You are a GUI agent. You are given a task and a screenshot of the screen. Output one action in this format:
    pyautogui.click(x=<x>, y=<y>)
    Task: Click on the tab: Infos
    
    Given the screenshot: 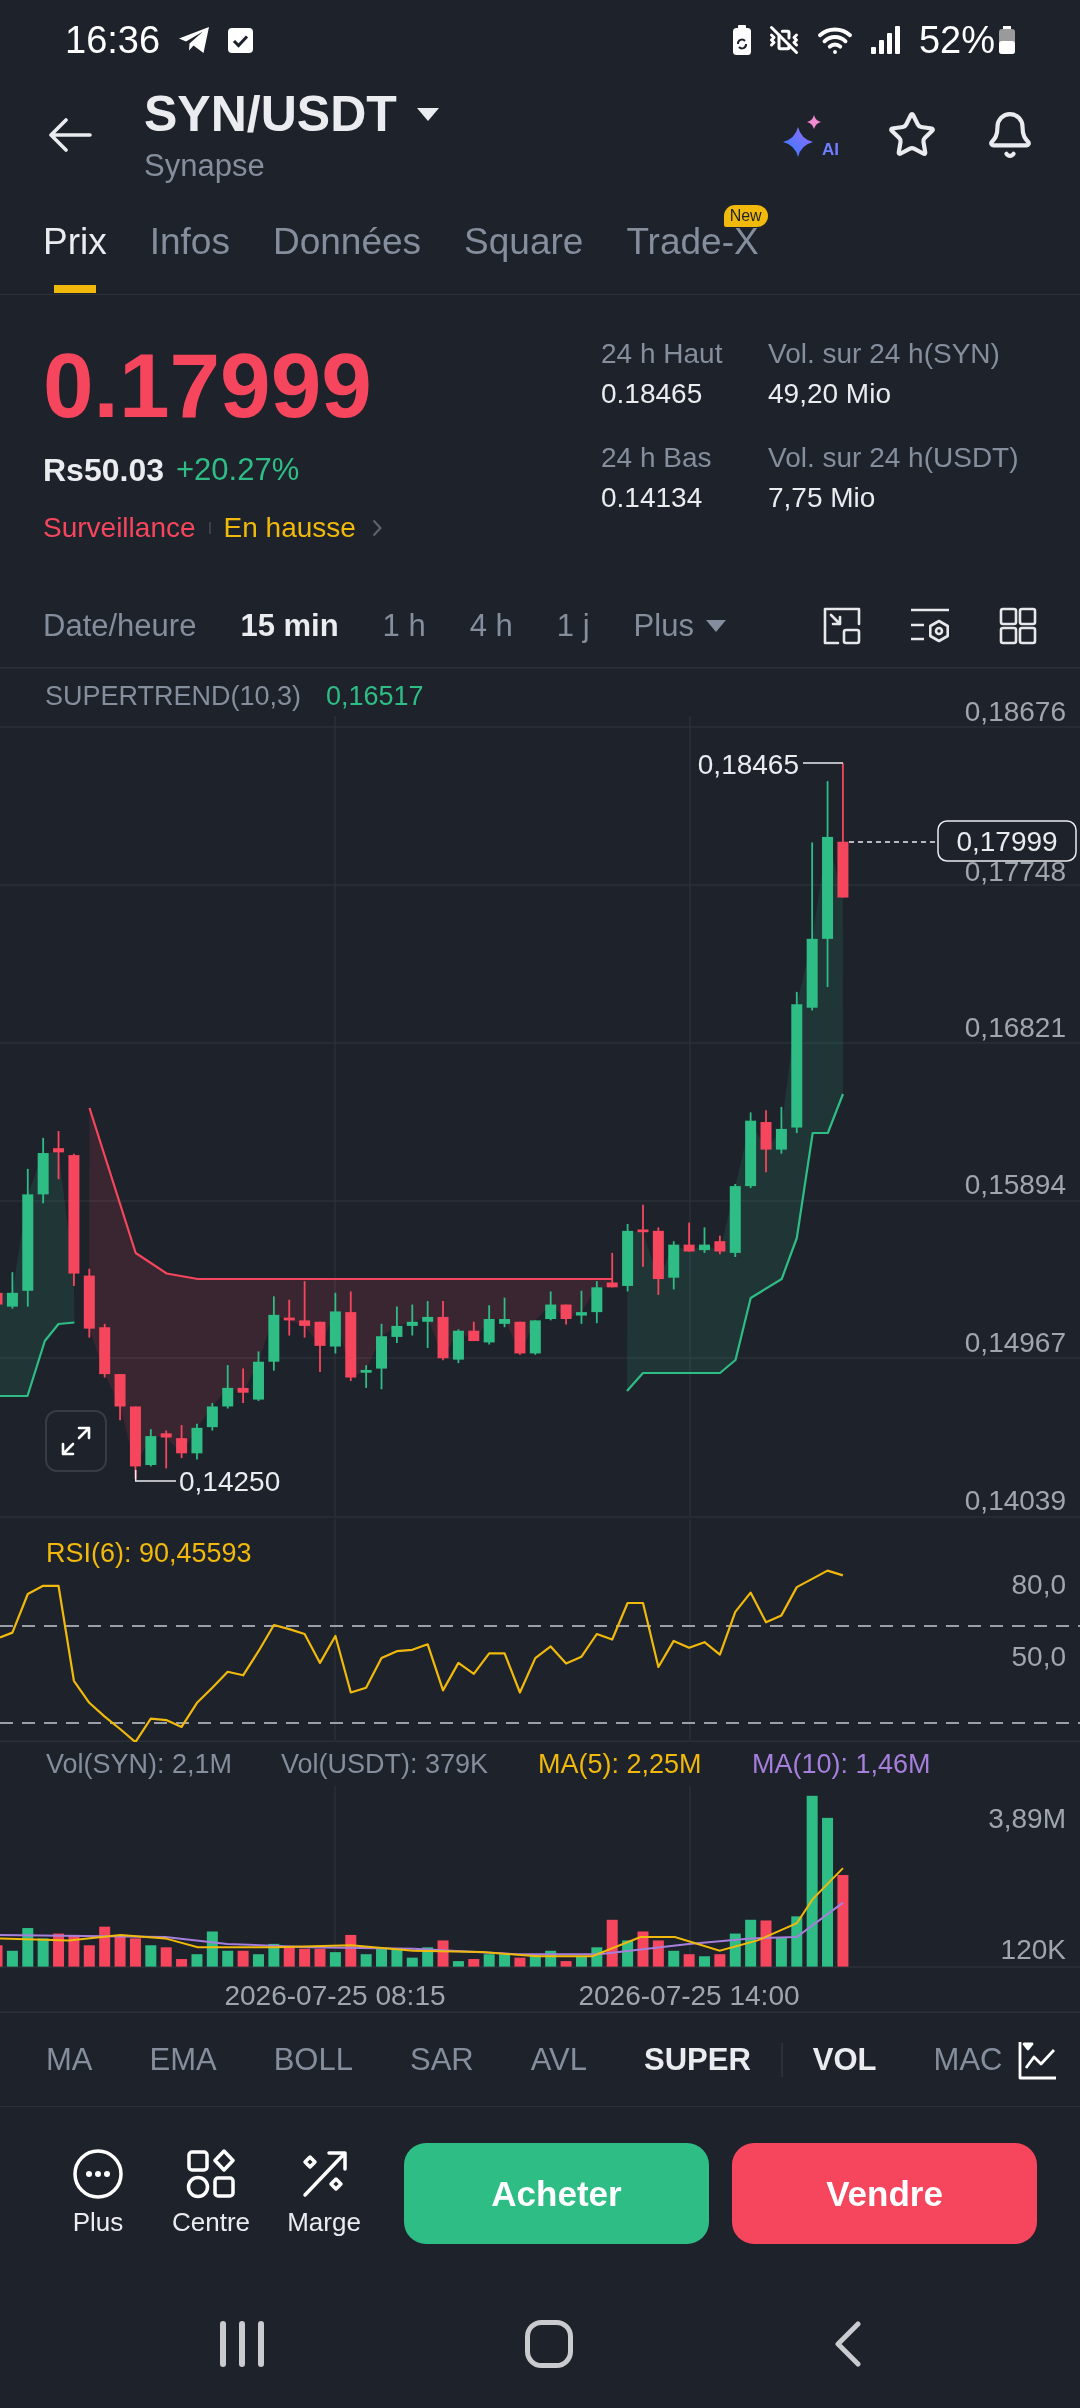 What is the action you would take?
    pyautogui.click(x=189, y=261)
    